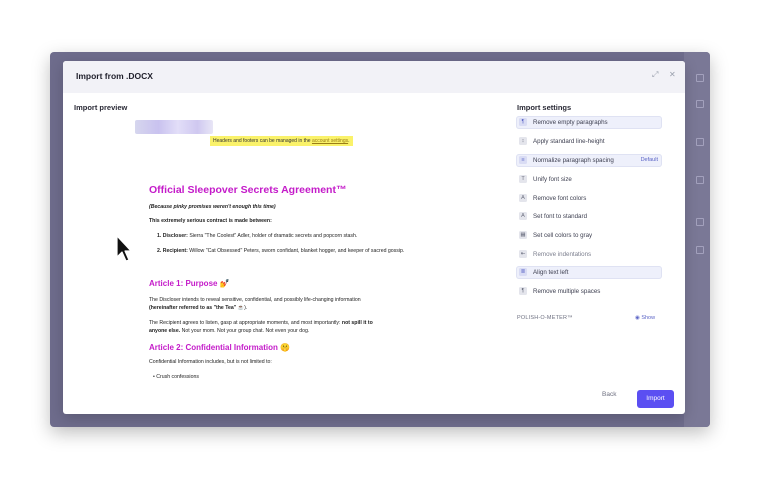 This screenshot has width=760, height=480. I want to click on spaces-icon: ¶, so click(523, 291).